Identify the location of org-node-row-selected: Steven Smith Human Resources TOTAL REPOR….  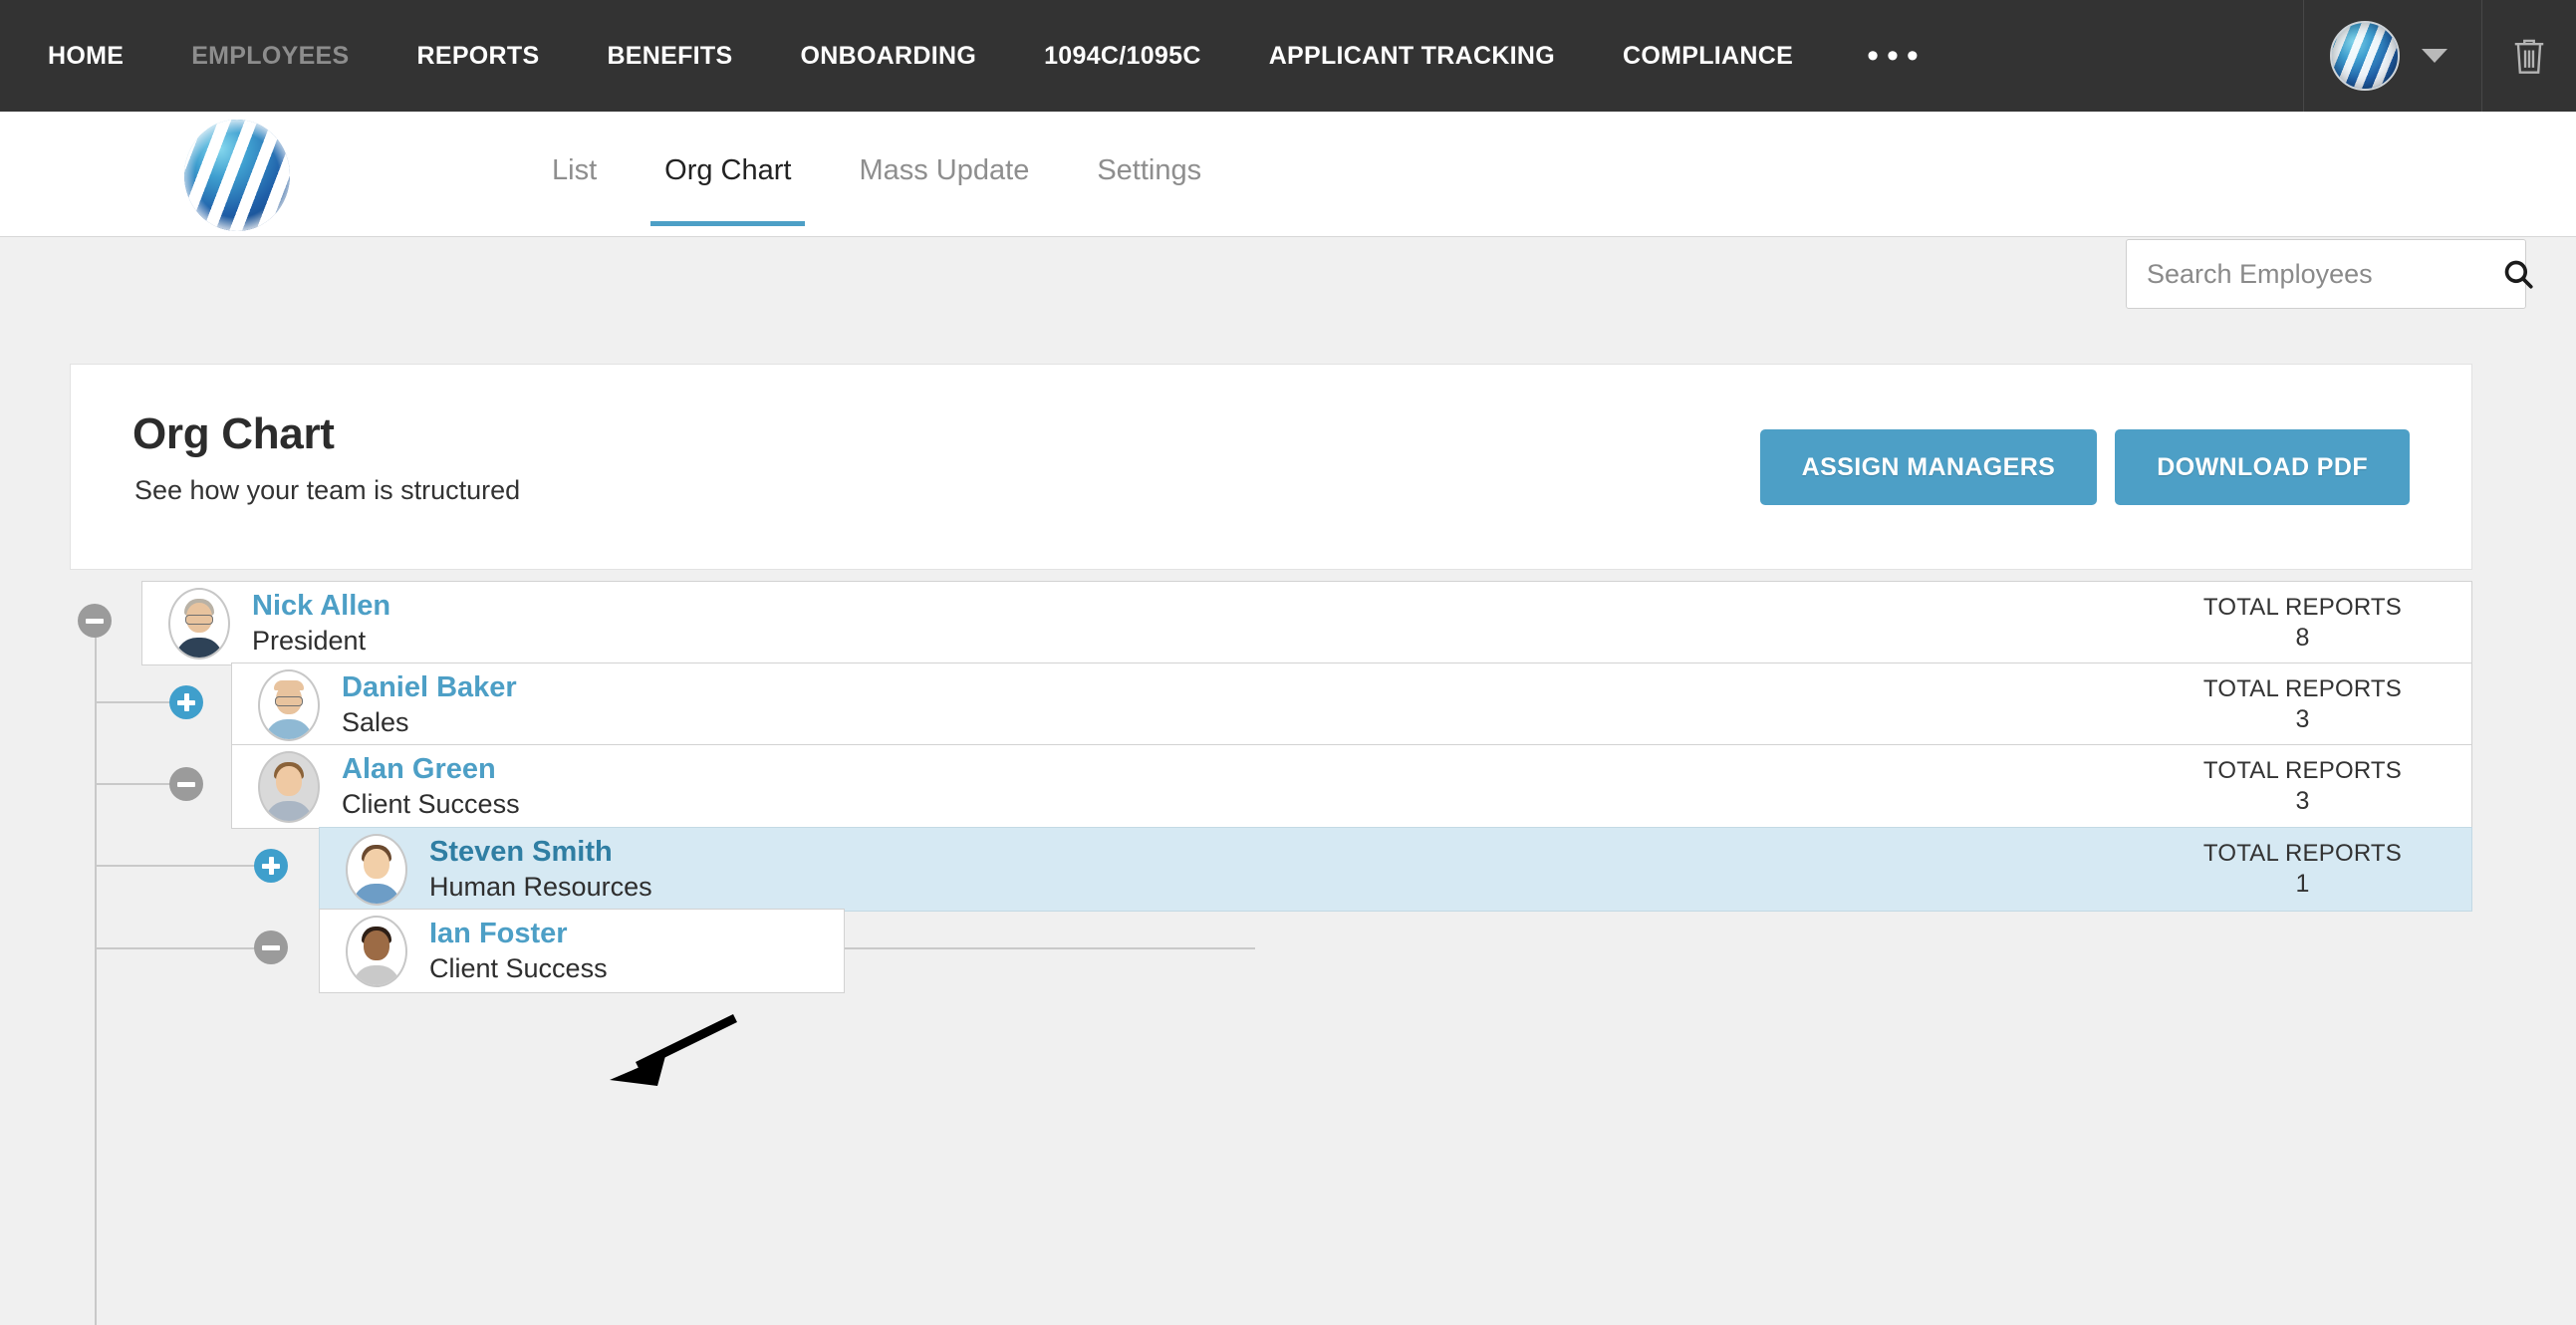
(1395, 869).